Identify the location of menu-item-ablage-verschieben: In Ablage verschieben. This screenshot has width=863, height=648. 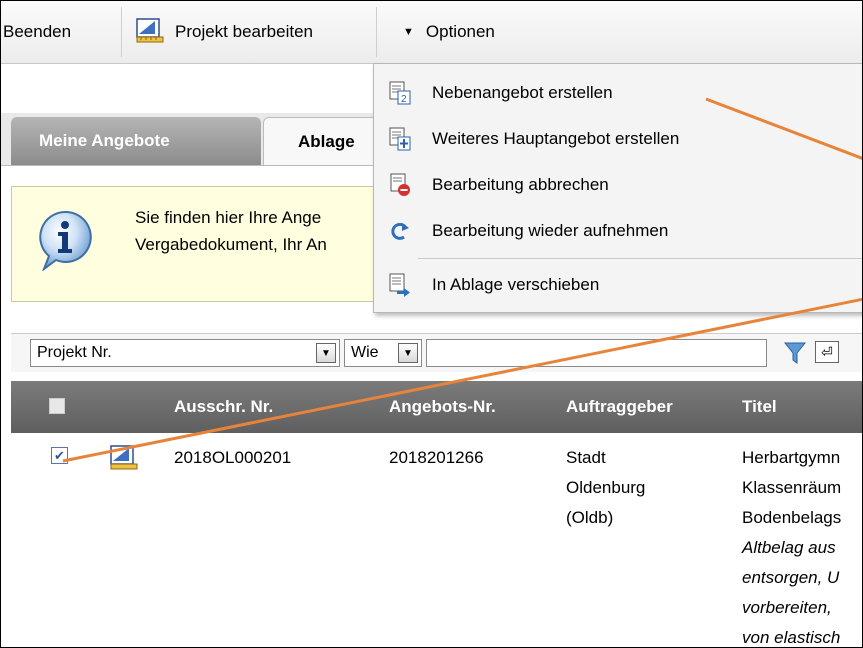
(618, 285).